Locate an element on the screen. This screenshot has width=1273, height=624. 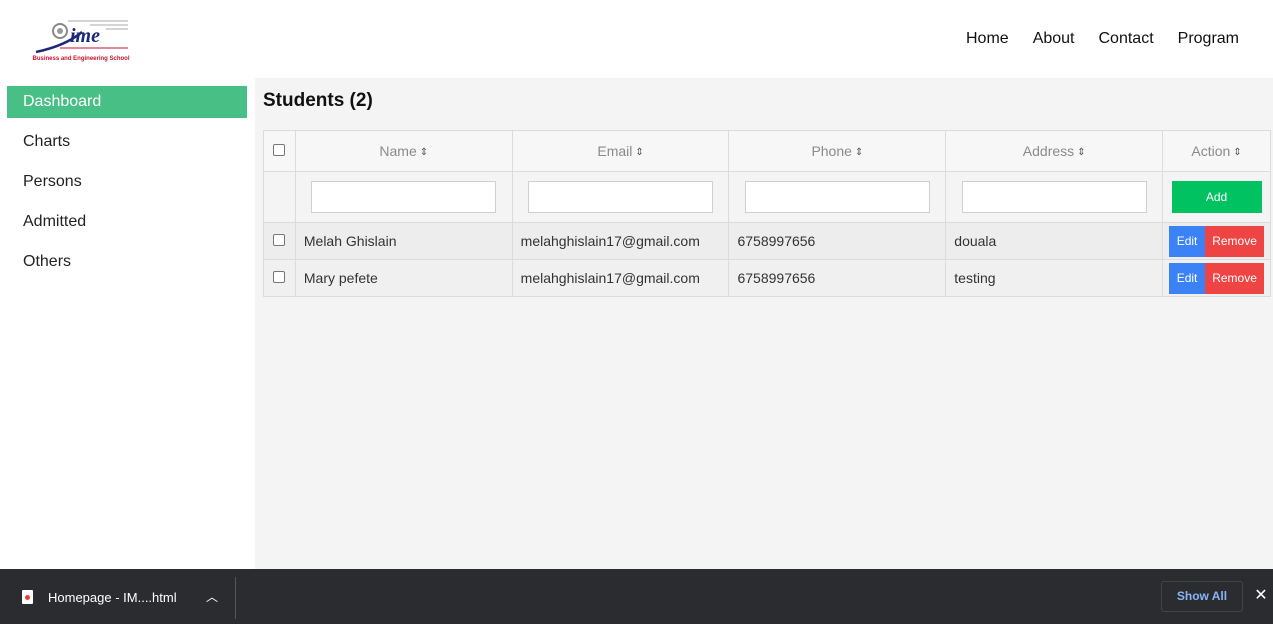
select-all-checkbox is located at coordinates (279, 150).